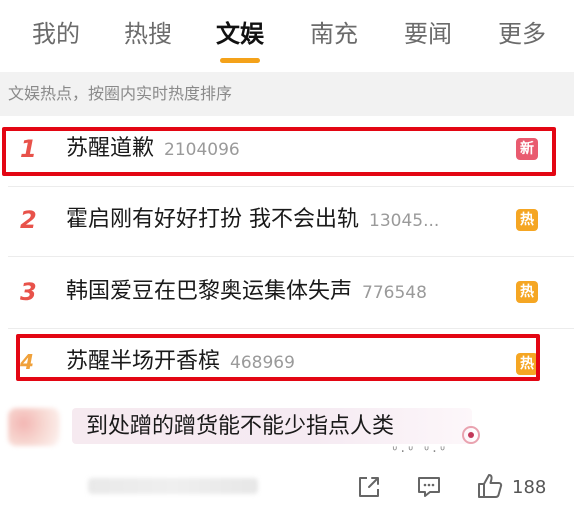 This screenshot has height=505, width=574. I want to click on hot-item-title: 霍启刚有好好打扮 我不会出轨, so click(212, 219).